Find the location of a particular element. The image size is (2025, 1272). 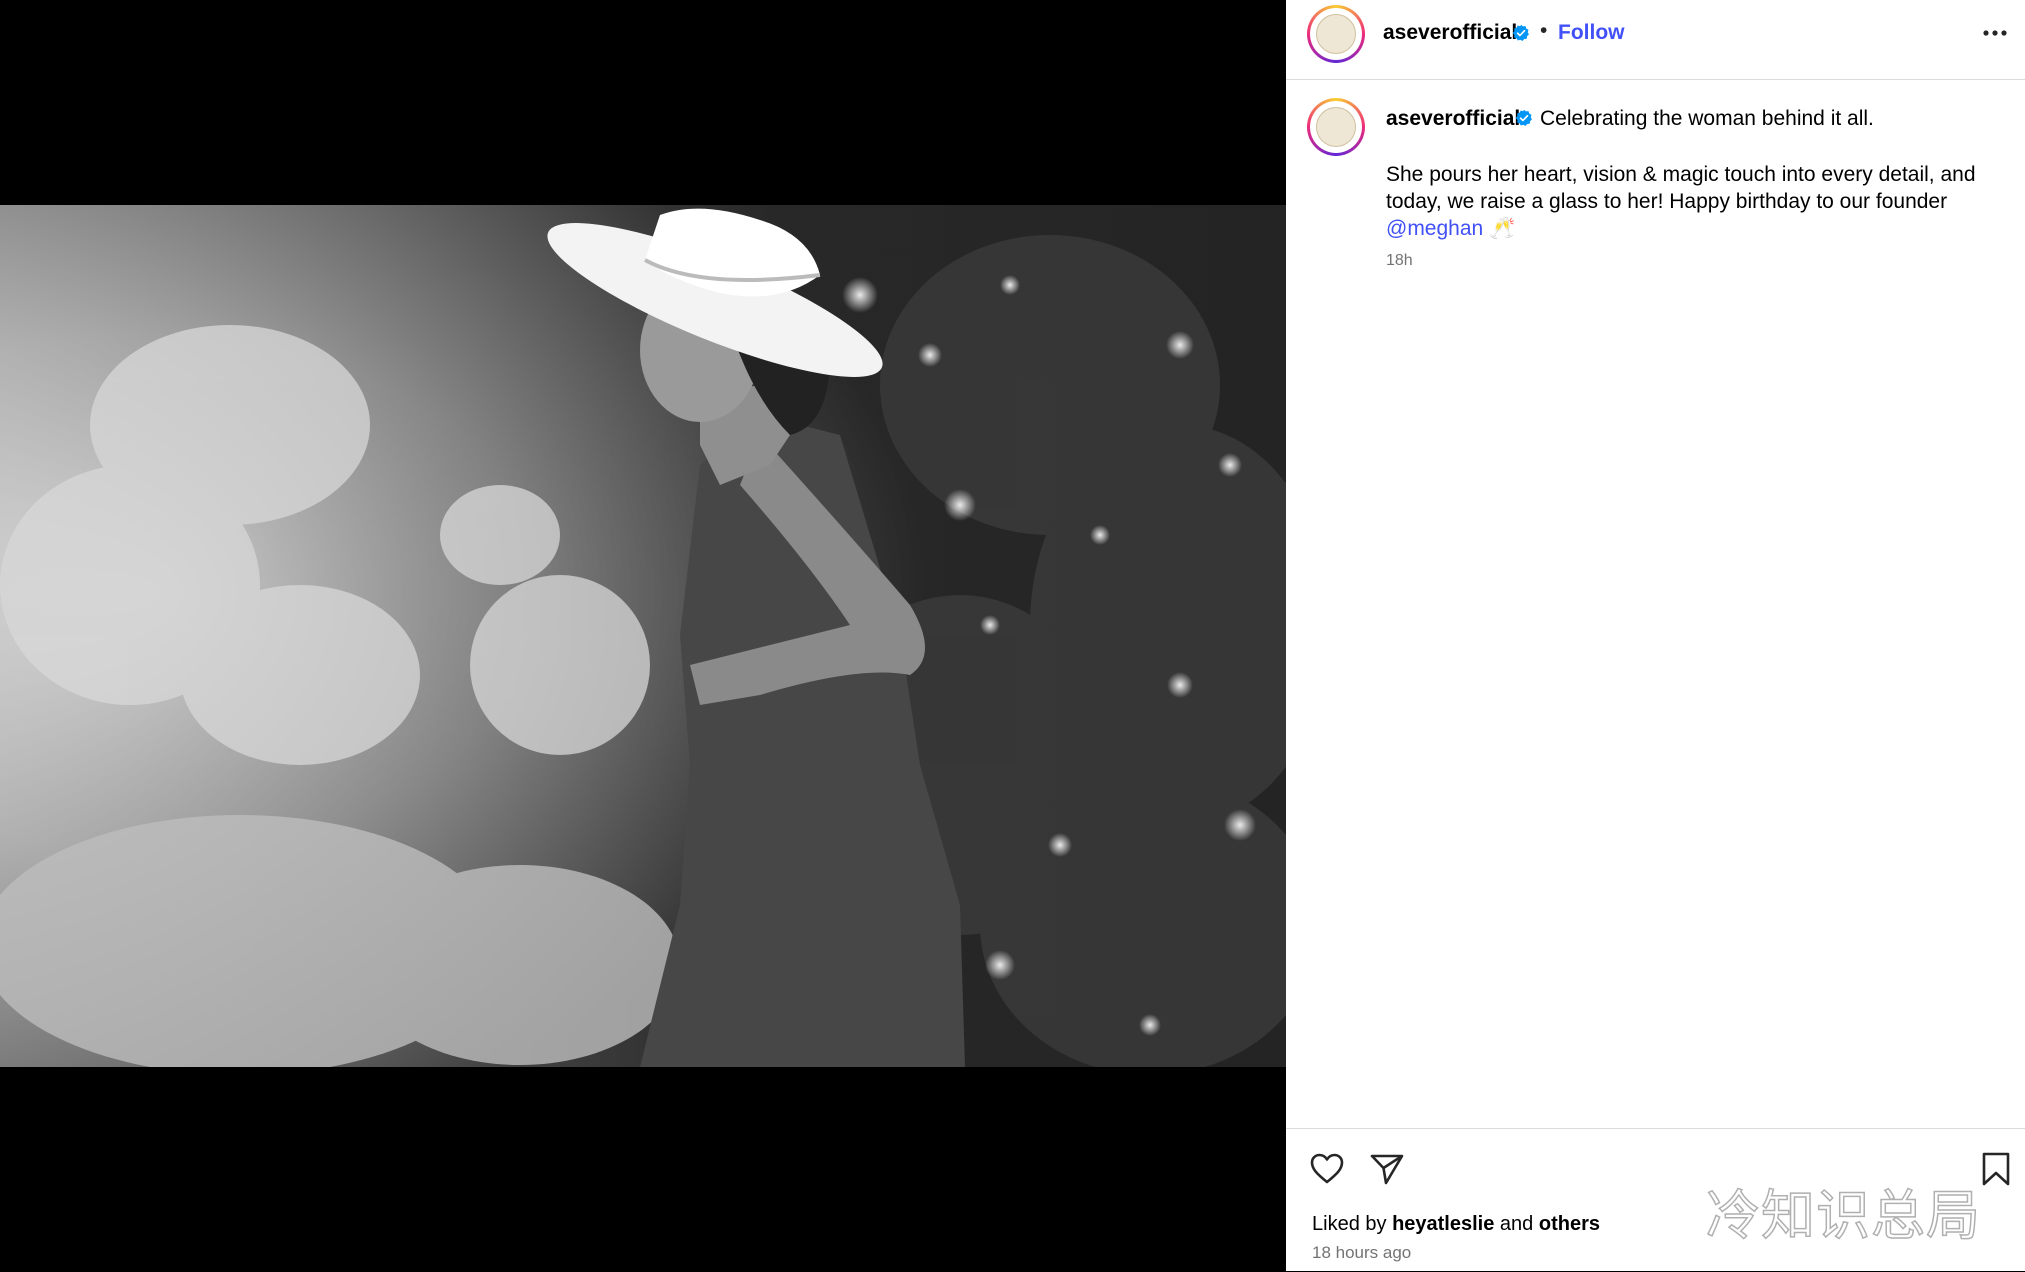

caption-timestamp: 18h is located at coordinates (1399, 261).